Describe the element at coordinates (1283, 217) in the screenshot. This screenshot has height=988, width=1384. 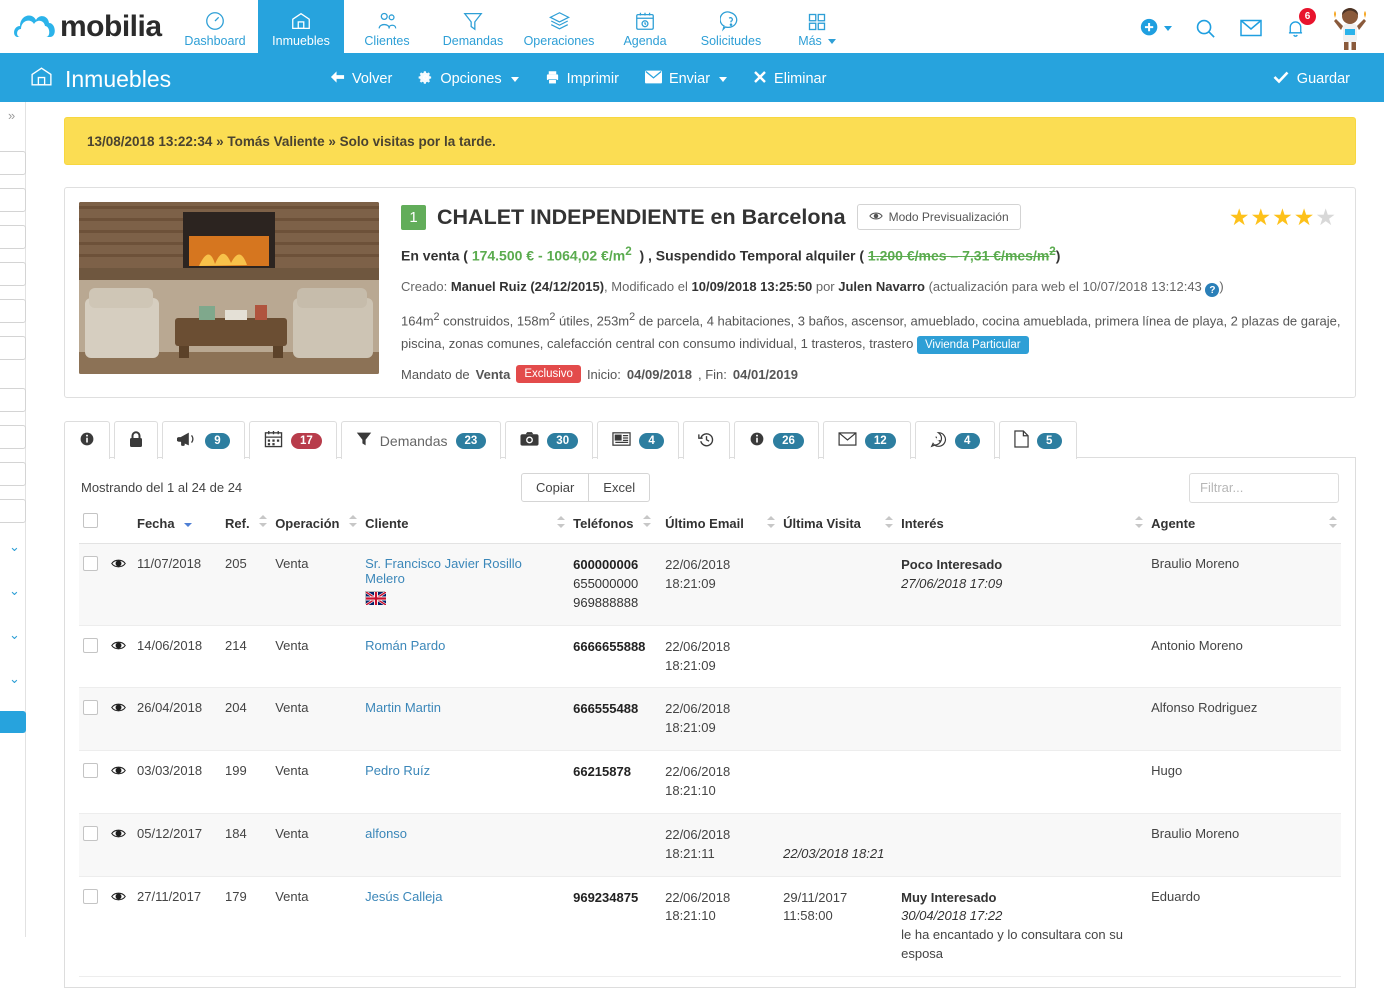
I see `property-rating: ★★★★★` at that location.